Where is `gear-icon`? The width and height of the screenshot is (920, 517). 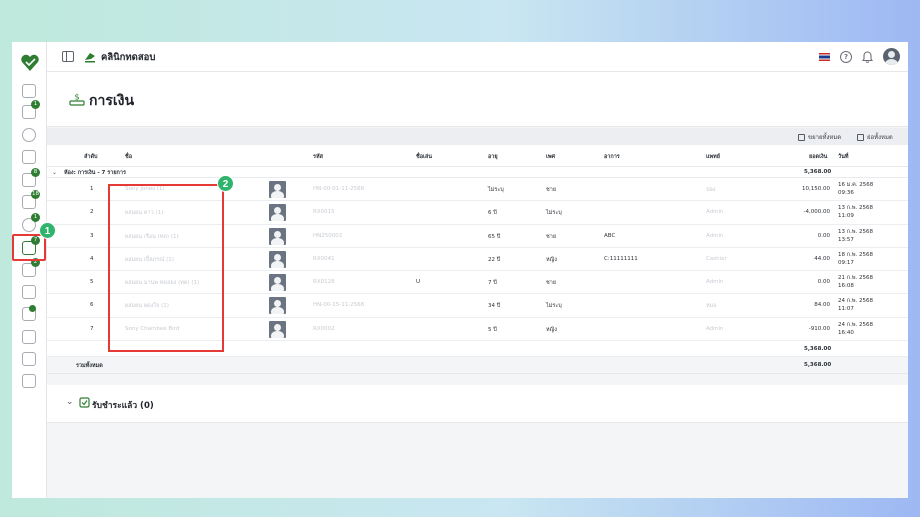 gear-icon is located at coordinates (29, 381).